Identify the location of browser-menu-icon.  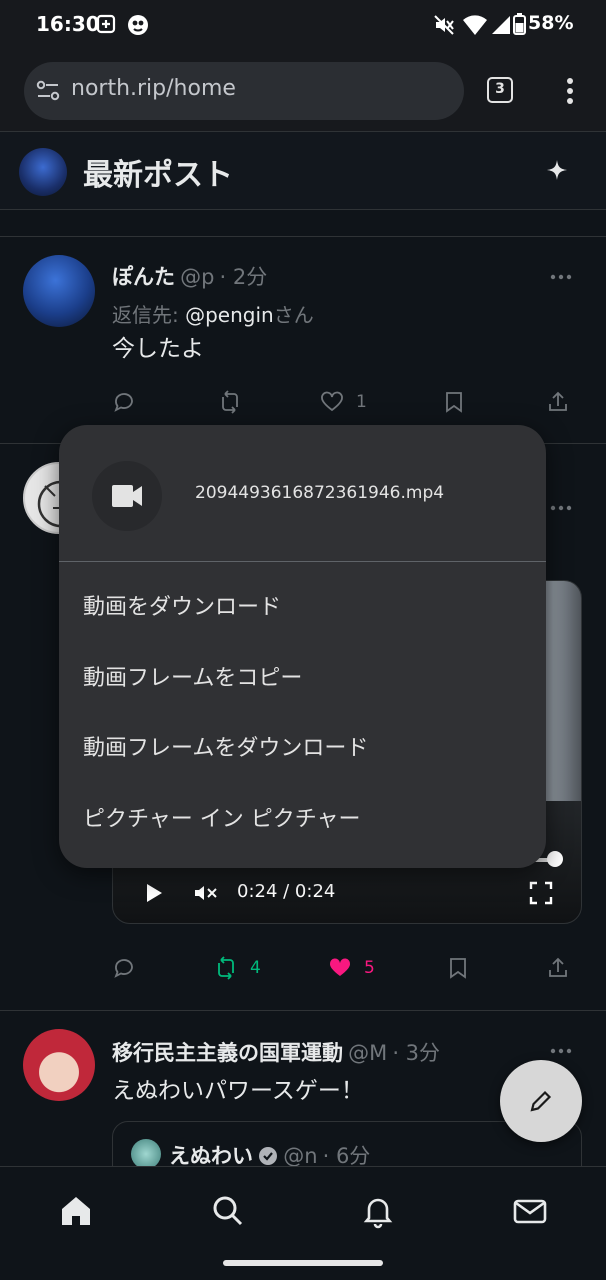
(570, 91).